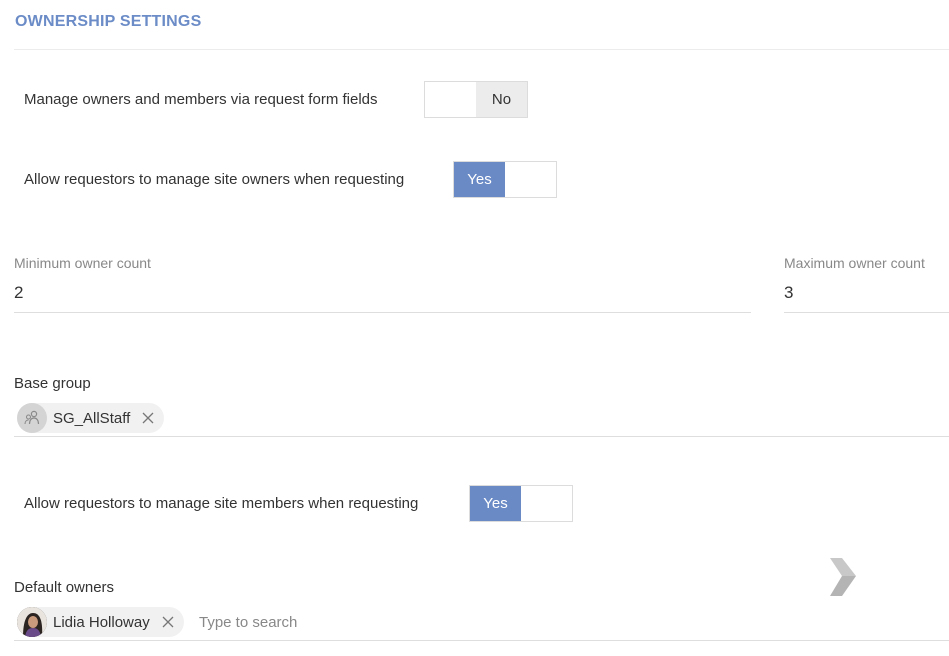  I want to click on title-divider, so click(481, 49).